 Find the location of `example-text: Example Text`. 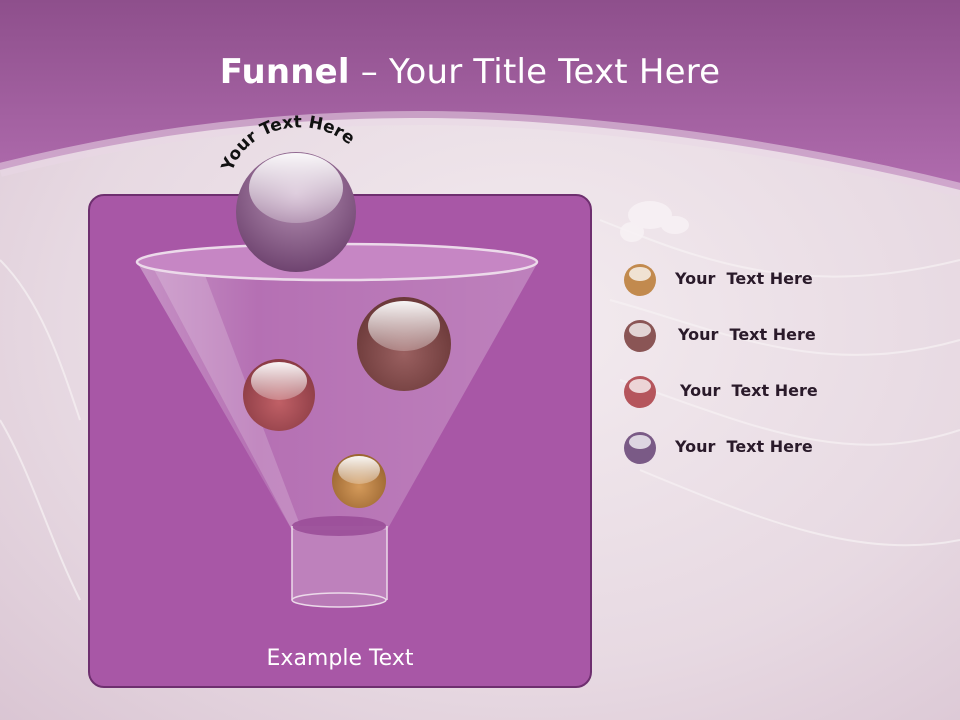

example-text: Example Text is located at coordinates (340, 658).